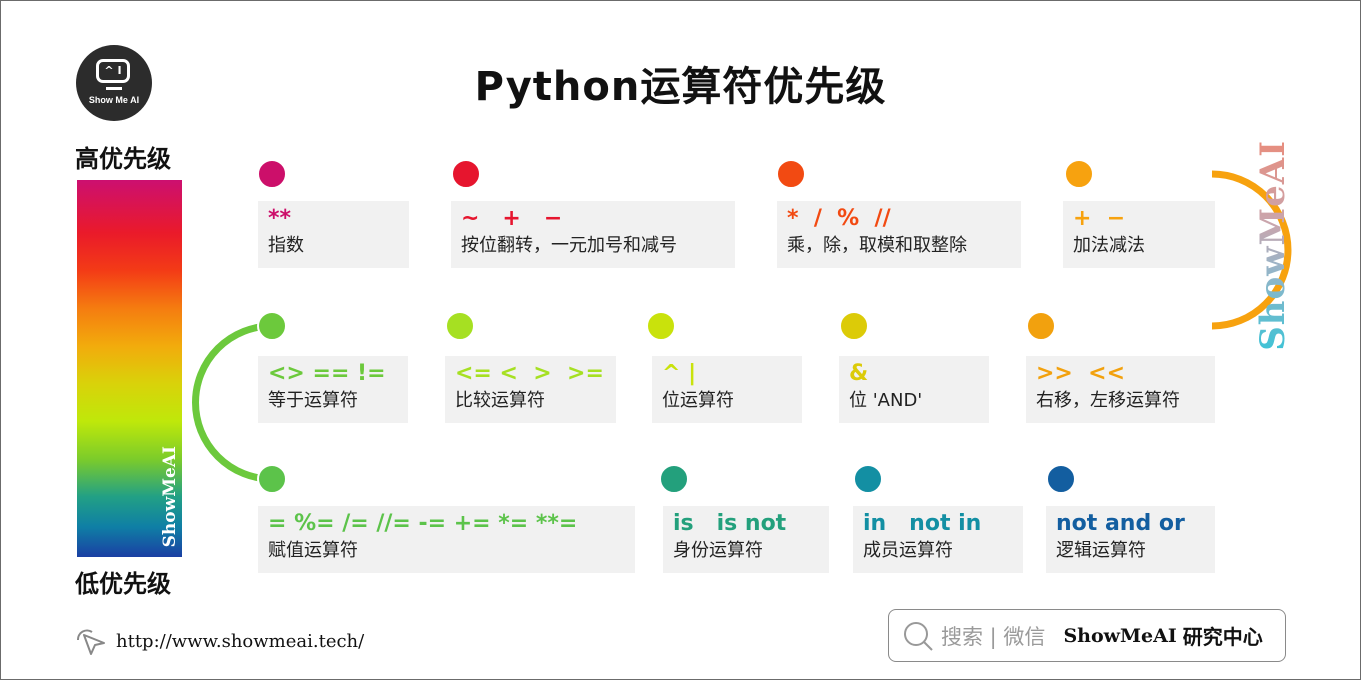 This screenshot has width=1361, height=680. What do you see at coordinates (899, 234) in the screenshot?
I see `operator-card-3: * / % // 乘，除，取模和取整除` at bounding box center [899, 234].